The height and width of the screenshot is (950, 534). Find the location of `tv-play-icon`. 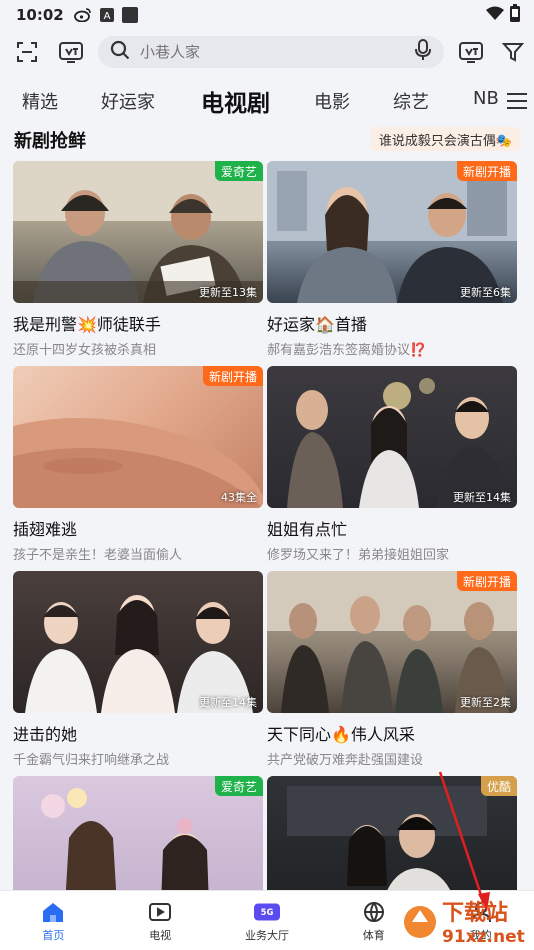

tv-play-icon is located at coordinates (160, 912).